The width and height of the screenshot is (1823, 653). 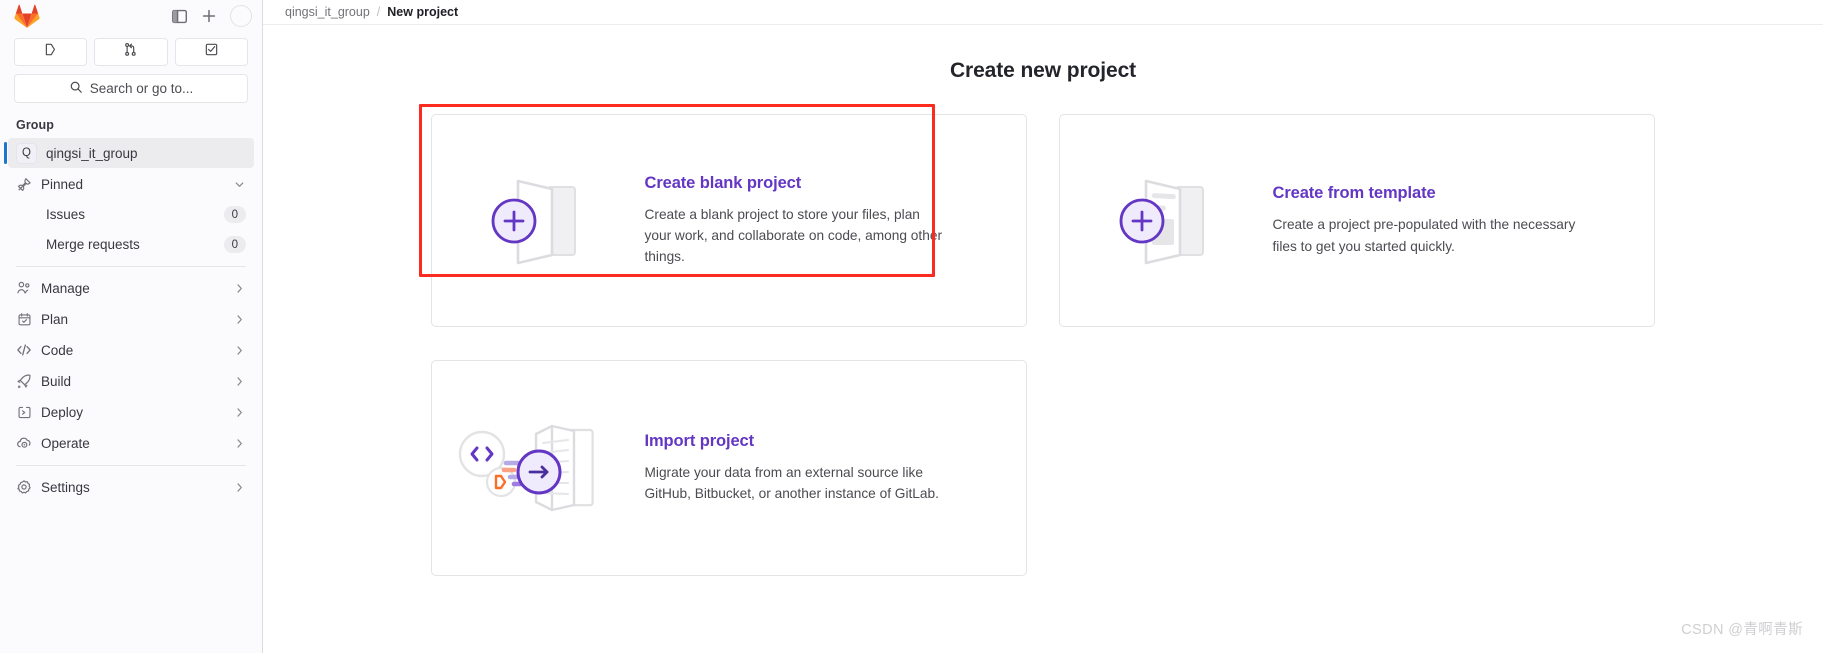 What do you see at coordinates (538, 468) in the screenshot?
I see `import-project-icon` at bounding box center [538, 468].